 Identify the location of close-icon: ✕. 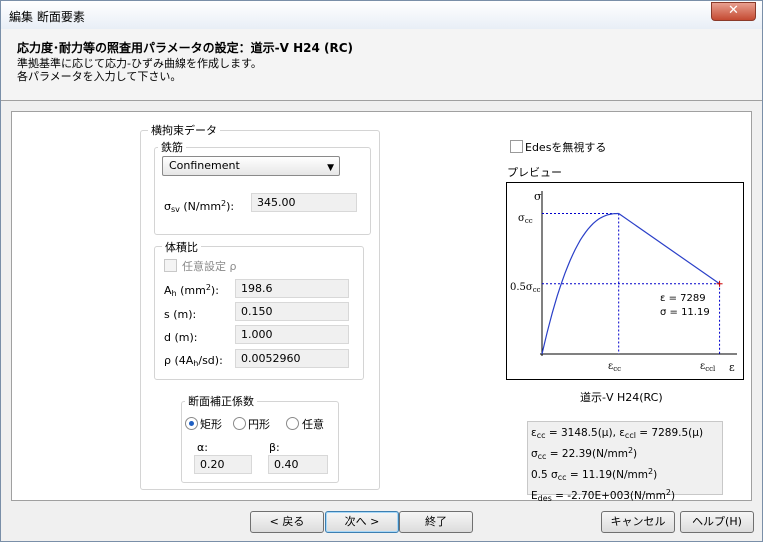
(733, 10).